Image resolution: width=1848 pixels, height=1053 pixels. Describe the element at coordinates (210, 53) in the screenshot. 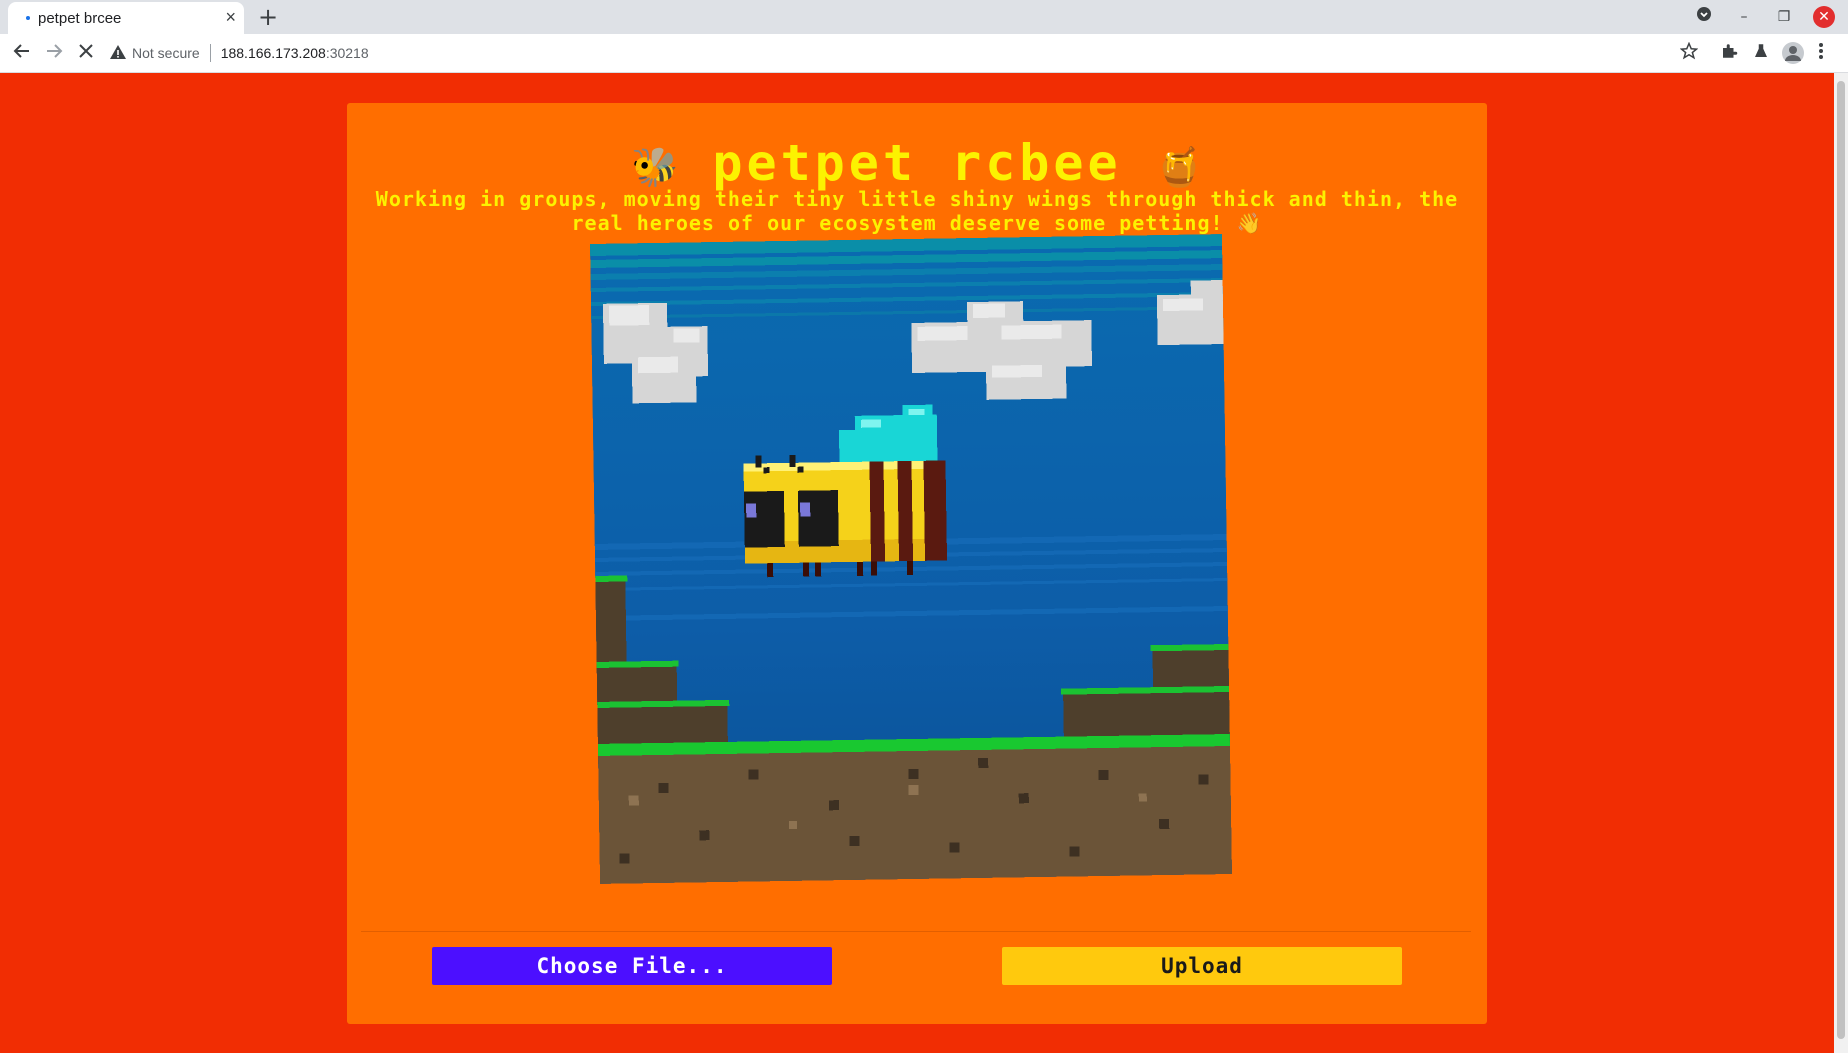

I see `url-separator` at that location.